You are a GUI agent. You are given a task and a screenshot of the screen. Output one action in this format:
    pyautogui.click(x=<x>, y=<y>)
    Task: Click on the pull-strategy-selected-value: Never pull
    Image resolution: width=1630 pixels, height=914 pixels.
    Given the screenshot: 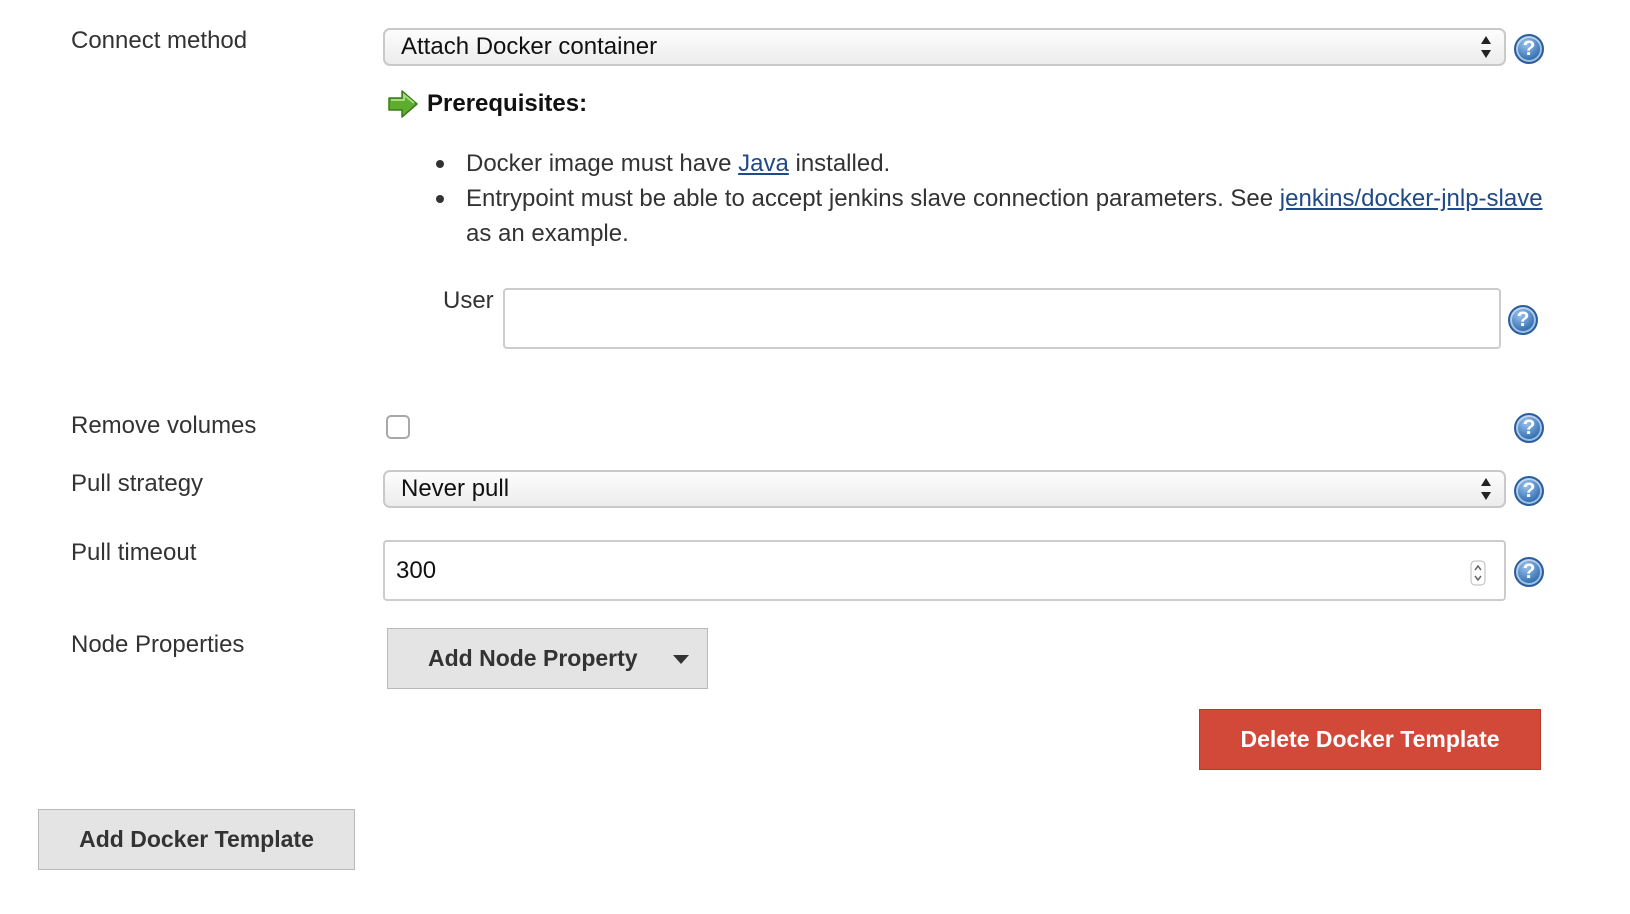 What is the action you would take?
    pyautogui.click(x=455, y=488)
    